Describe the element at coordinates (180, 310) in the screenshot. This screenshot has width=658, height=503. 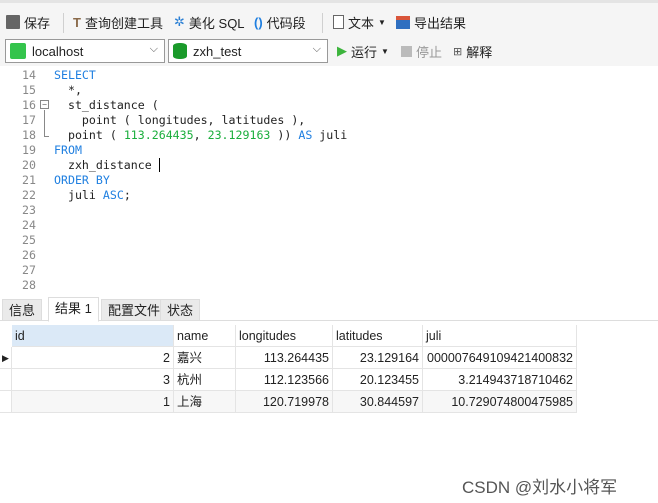
I see `tab-status: 状态` at that location.